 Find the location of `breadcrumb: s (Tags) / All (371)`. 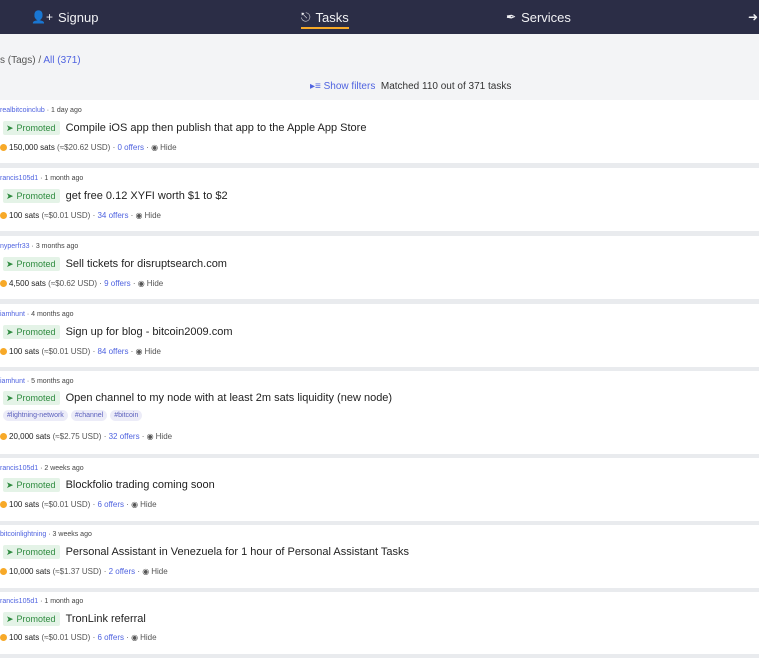

breadcrumb: s (Tags) / All (371) is located at coordinates (40, 60).